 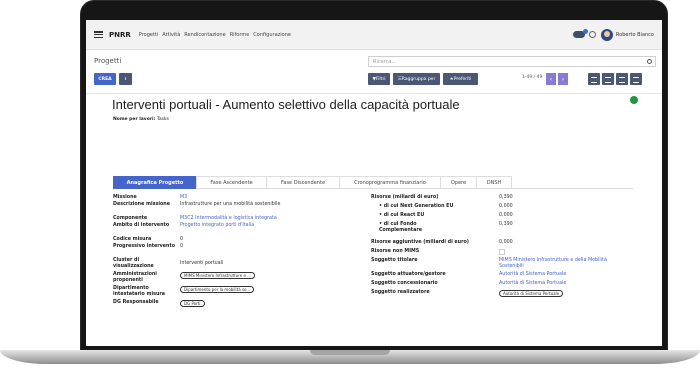 What do you see at coordinates (460, 79) in the screenshot?
I see `favorites-button: ★Preferiti` at bounding box center [460, 79].